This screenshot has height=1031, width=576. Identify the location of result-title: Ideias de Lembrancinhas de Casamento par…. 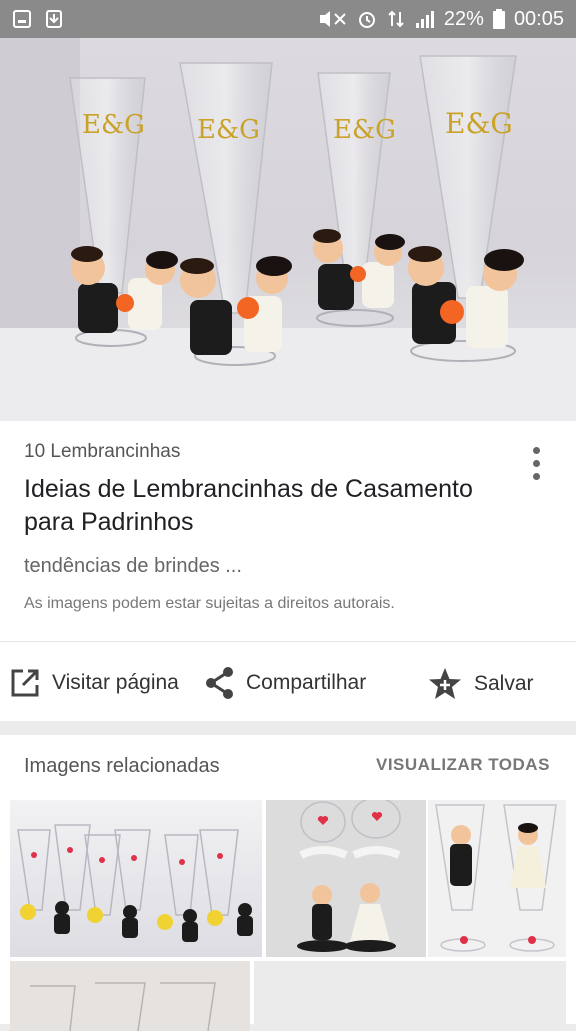
(264, 506).